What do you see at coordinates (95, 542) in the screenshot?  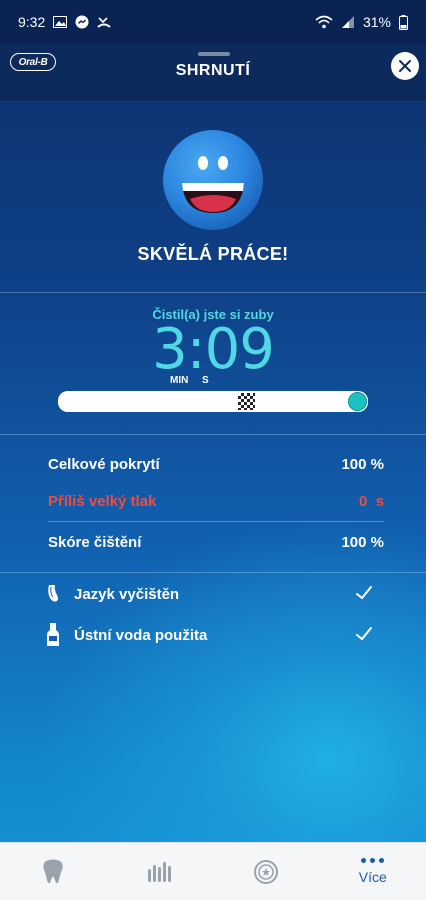 I see `stat-label: Skóre čištění` at bounding box center [95, 542].